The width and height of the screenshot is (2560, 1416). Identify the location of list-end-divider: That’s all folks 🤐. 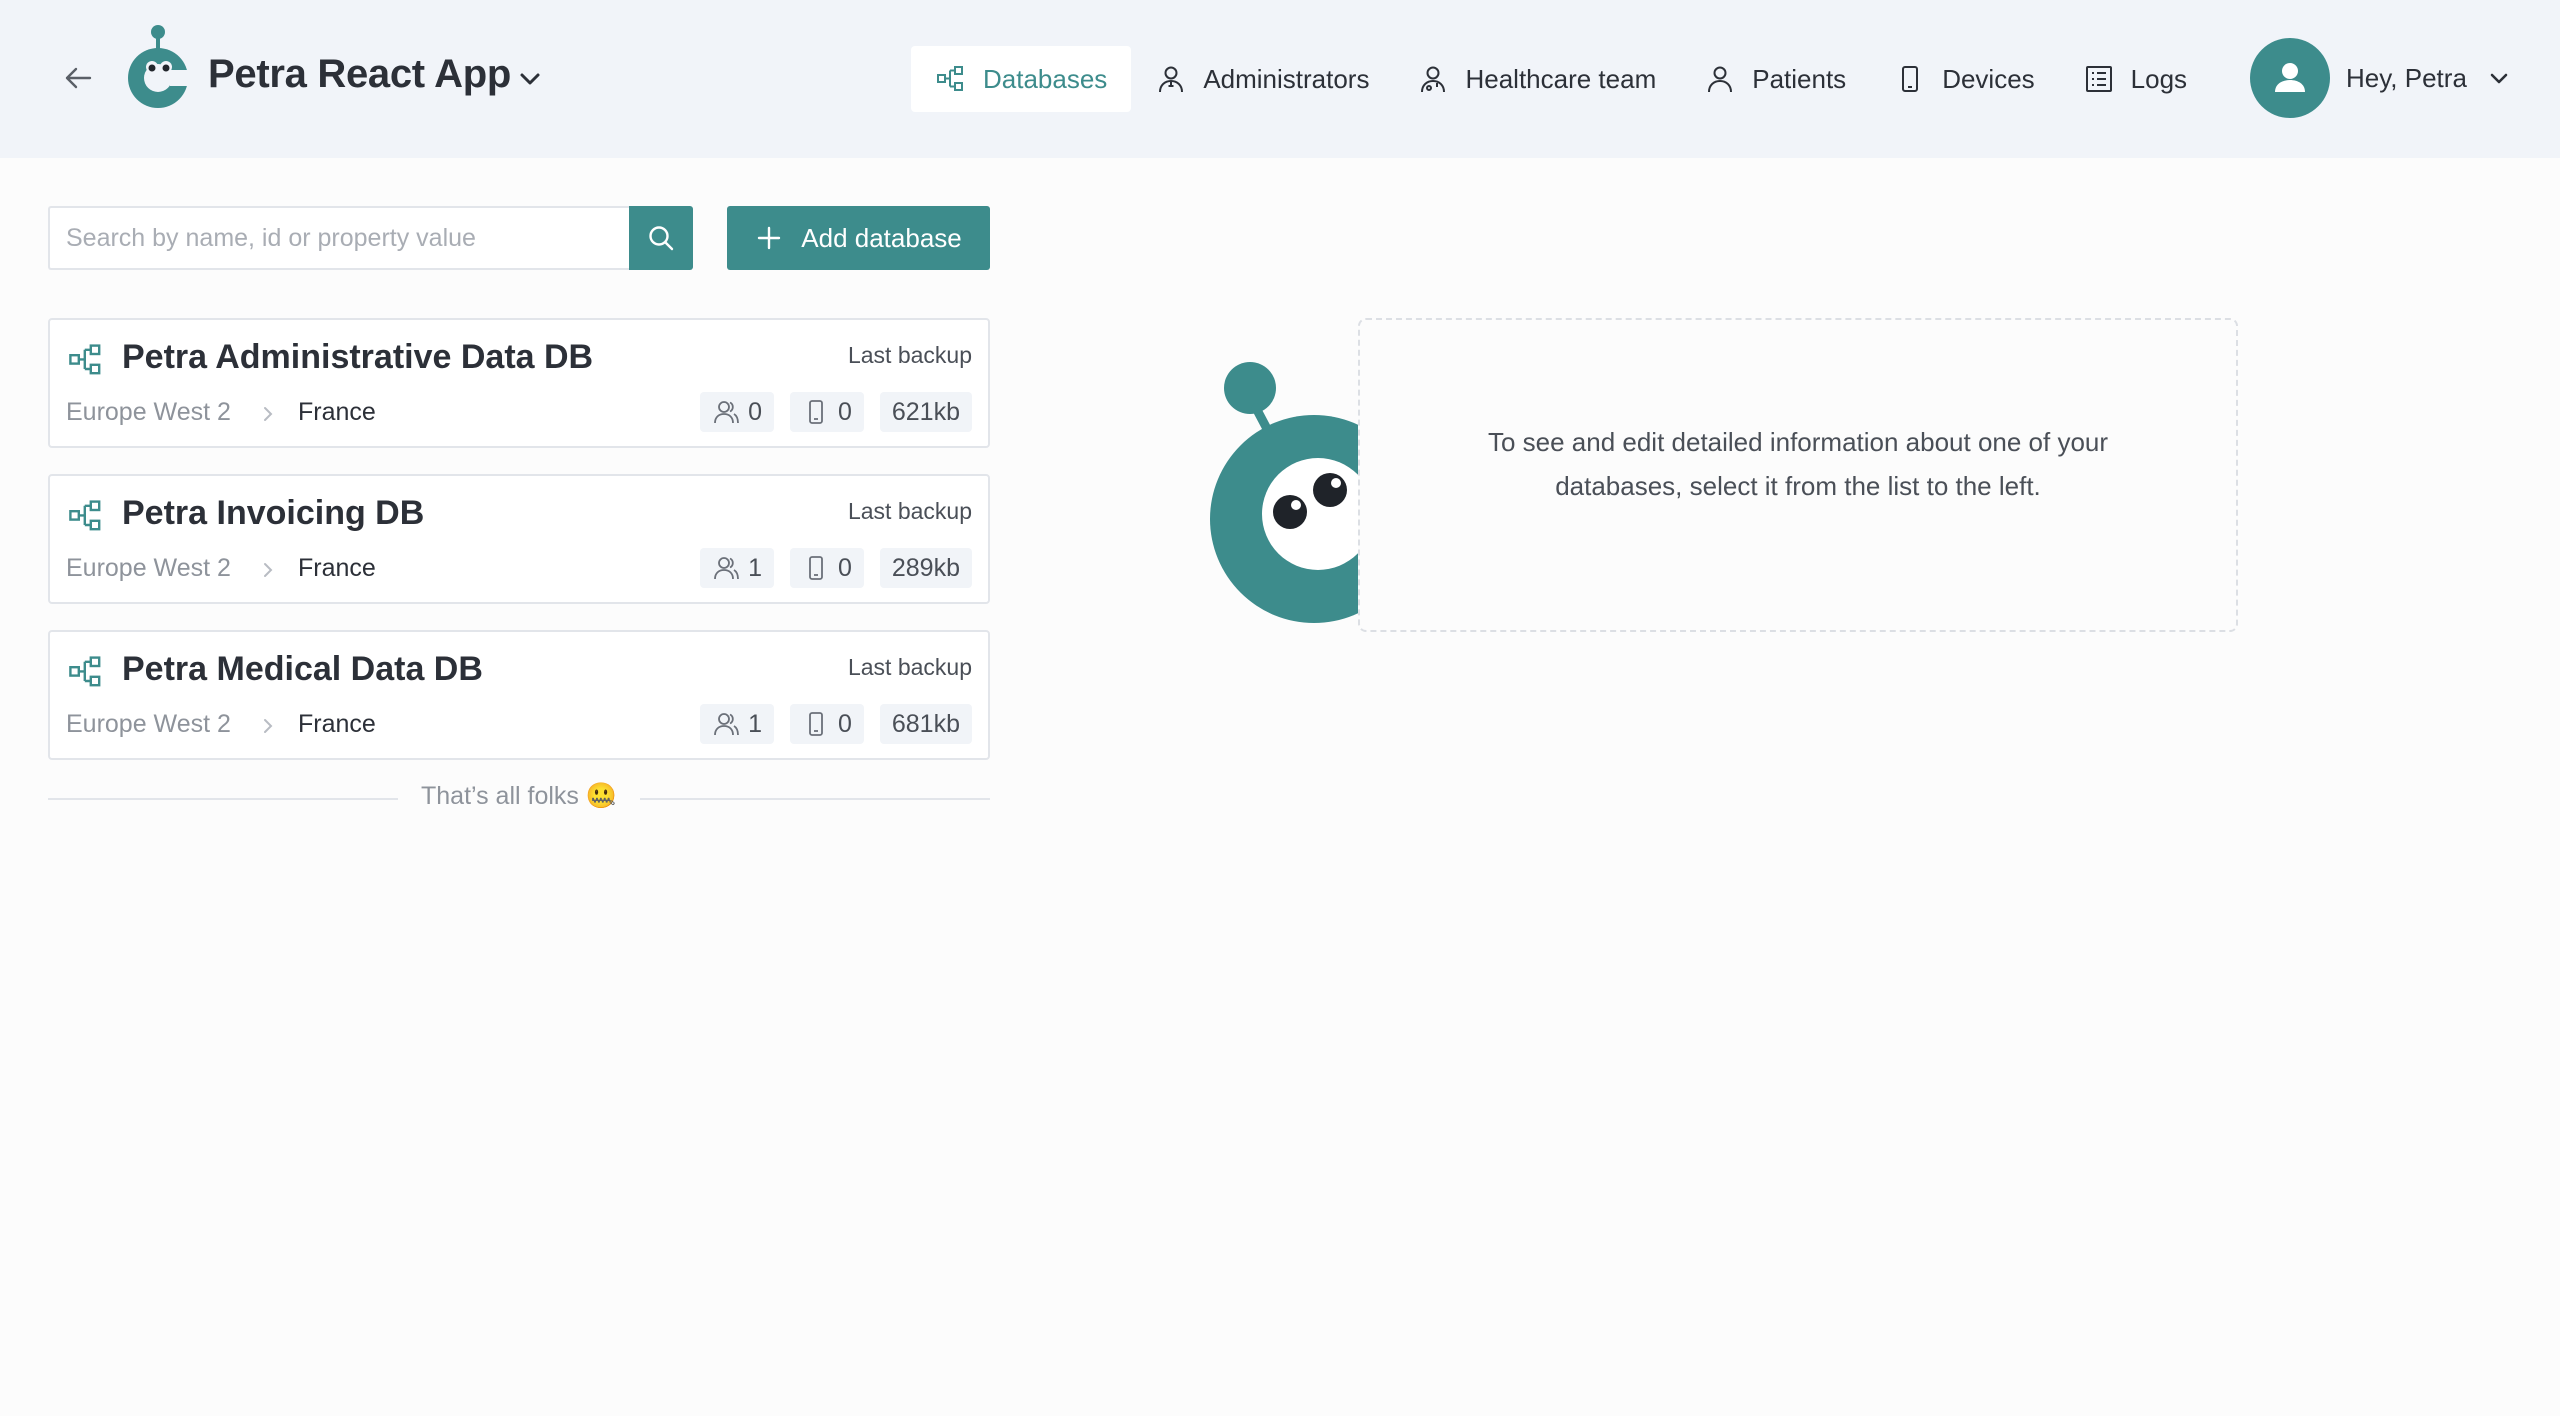
(519, 798).